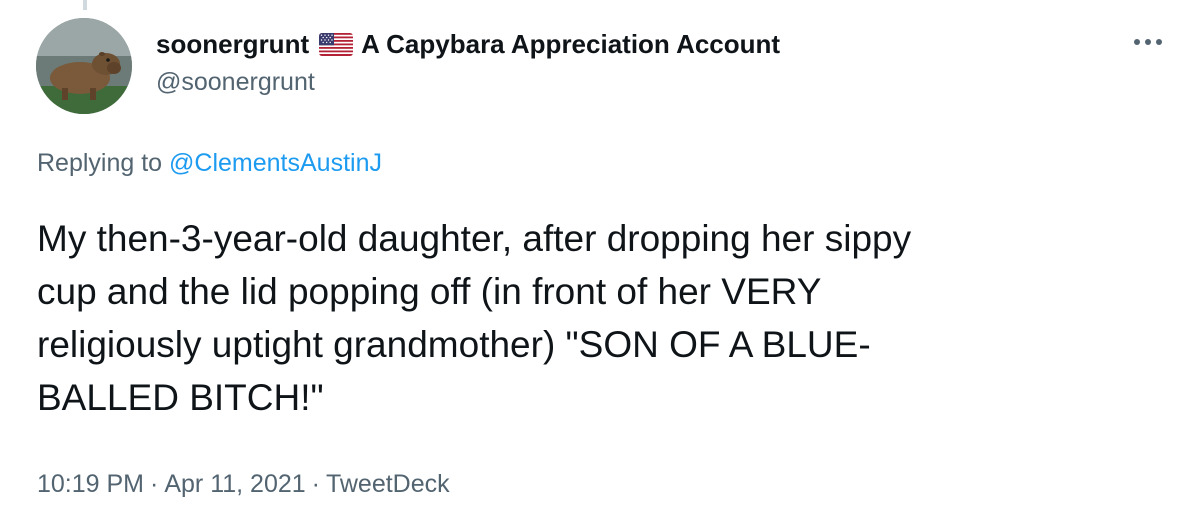 The height and width of the screenshot is (522, 1190). Describe the element at coordinates (84, 66) in the screenshot. I see `avatar` at that location.